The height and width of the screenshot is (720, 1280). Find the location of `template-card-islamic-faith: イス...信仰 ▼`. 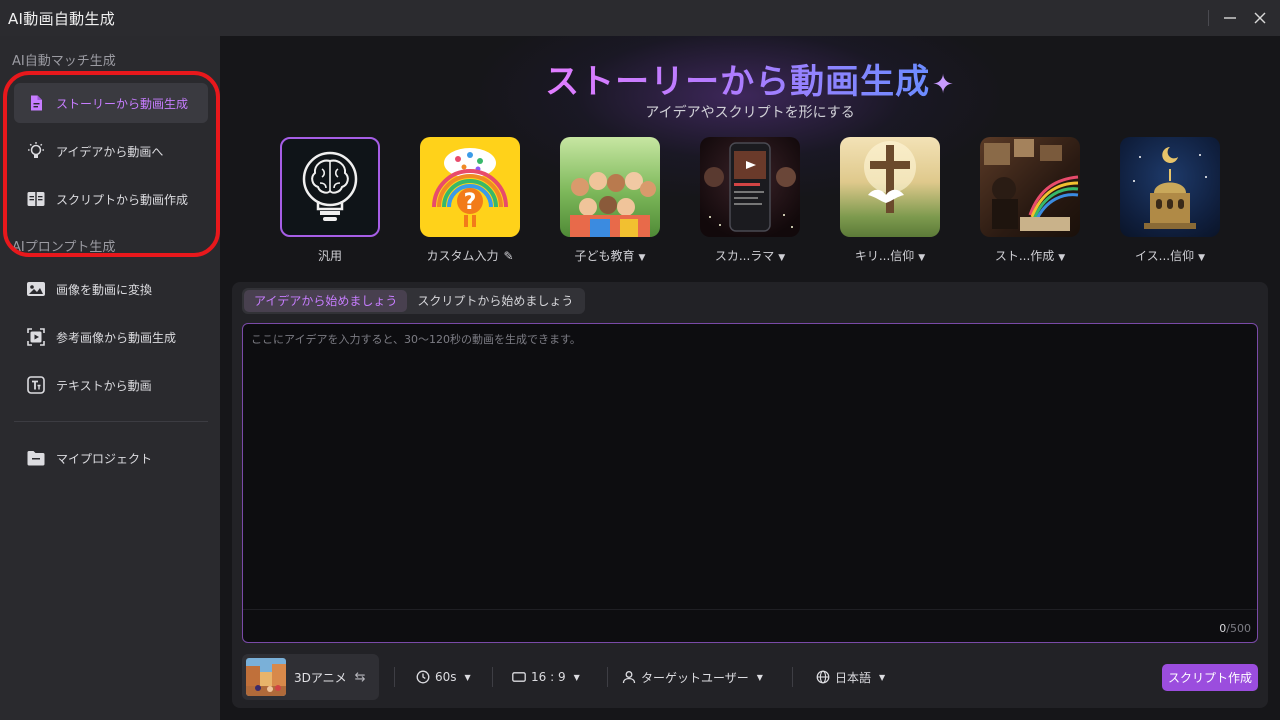

template-card-islamic-faith: イス...信仰 ▼ is located at coordinates (1170, 200).